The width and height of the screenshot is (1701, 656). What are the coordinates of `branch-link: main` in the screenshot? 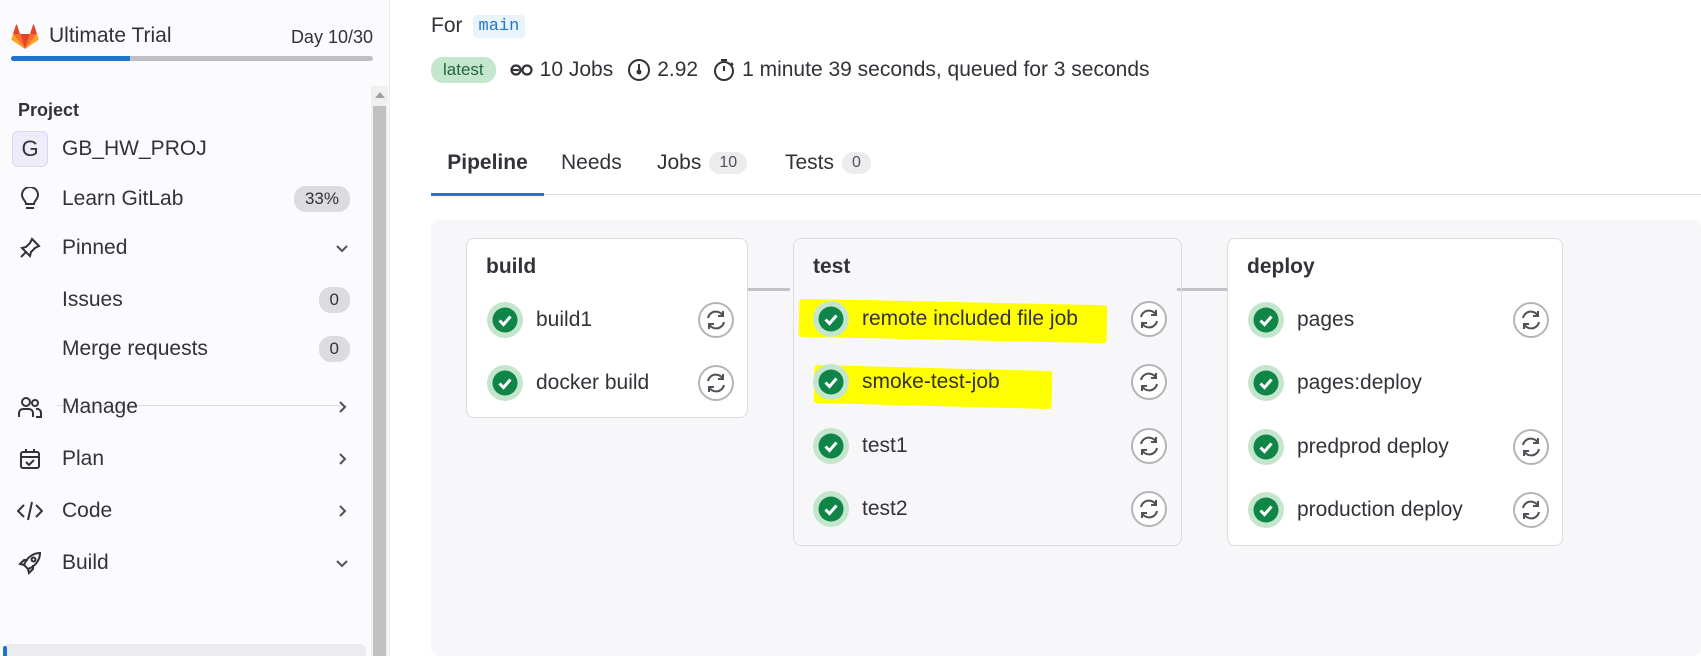 It's located at (499, 26).